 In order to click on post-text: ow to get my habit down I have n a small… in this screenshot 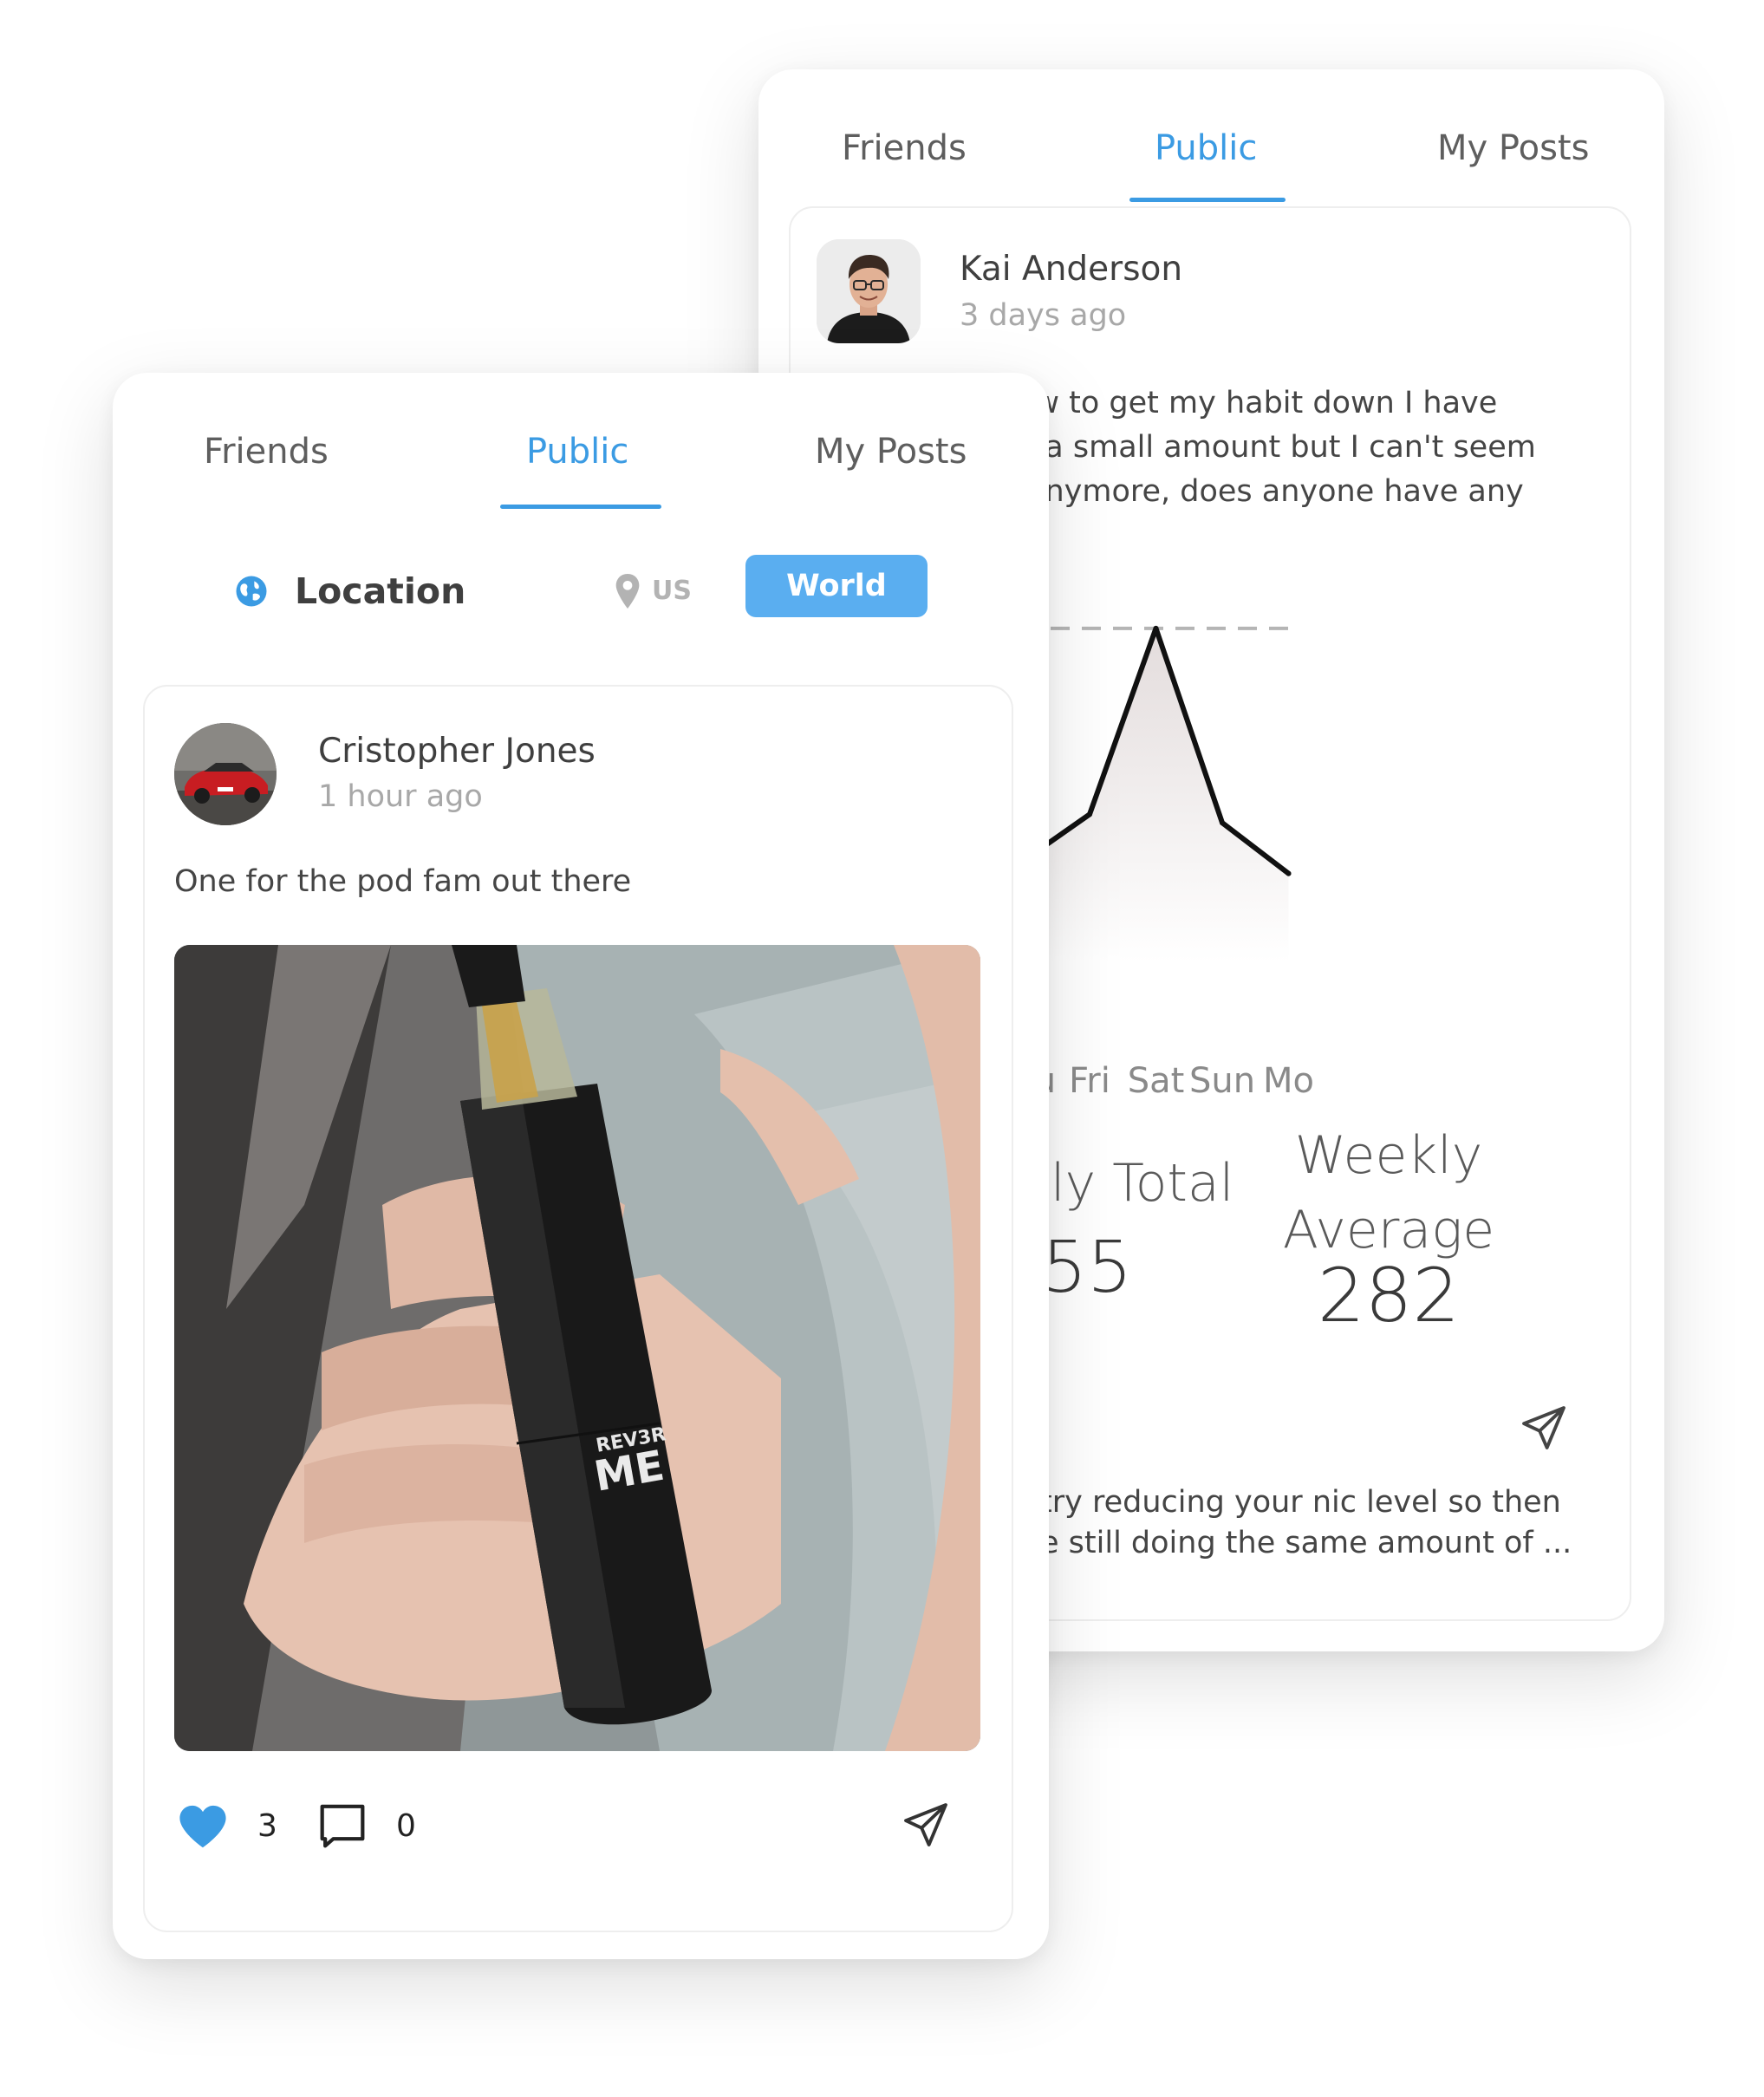, I will do `click(1276, 447)`.